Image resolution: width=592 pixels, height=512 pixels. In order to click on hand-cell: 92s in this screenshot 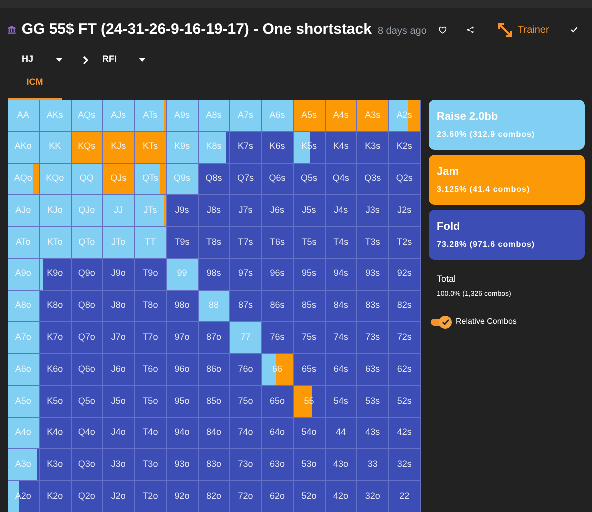, I will do `click(405, 274)`.